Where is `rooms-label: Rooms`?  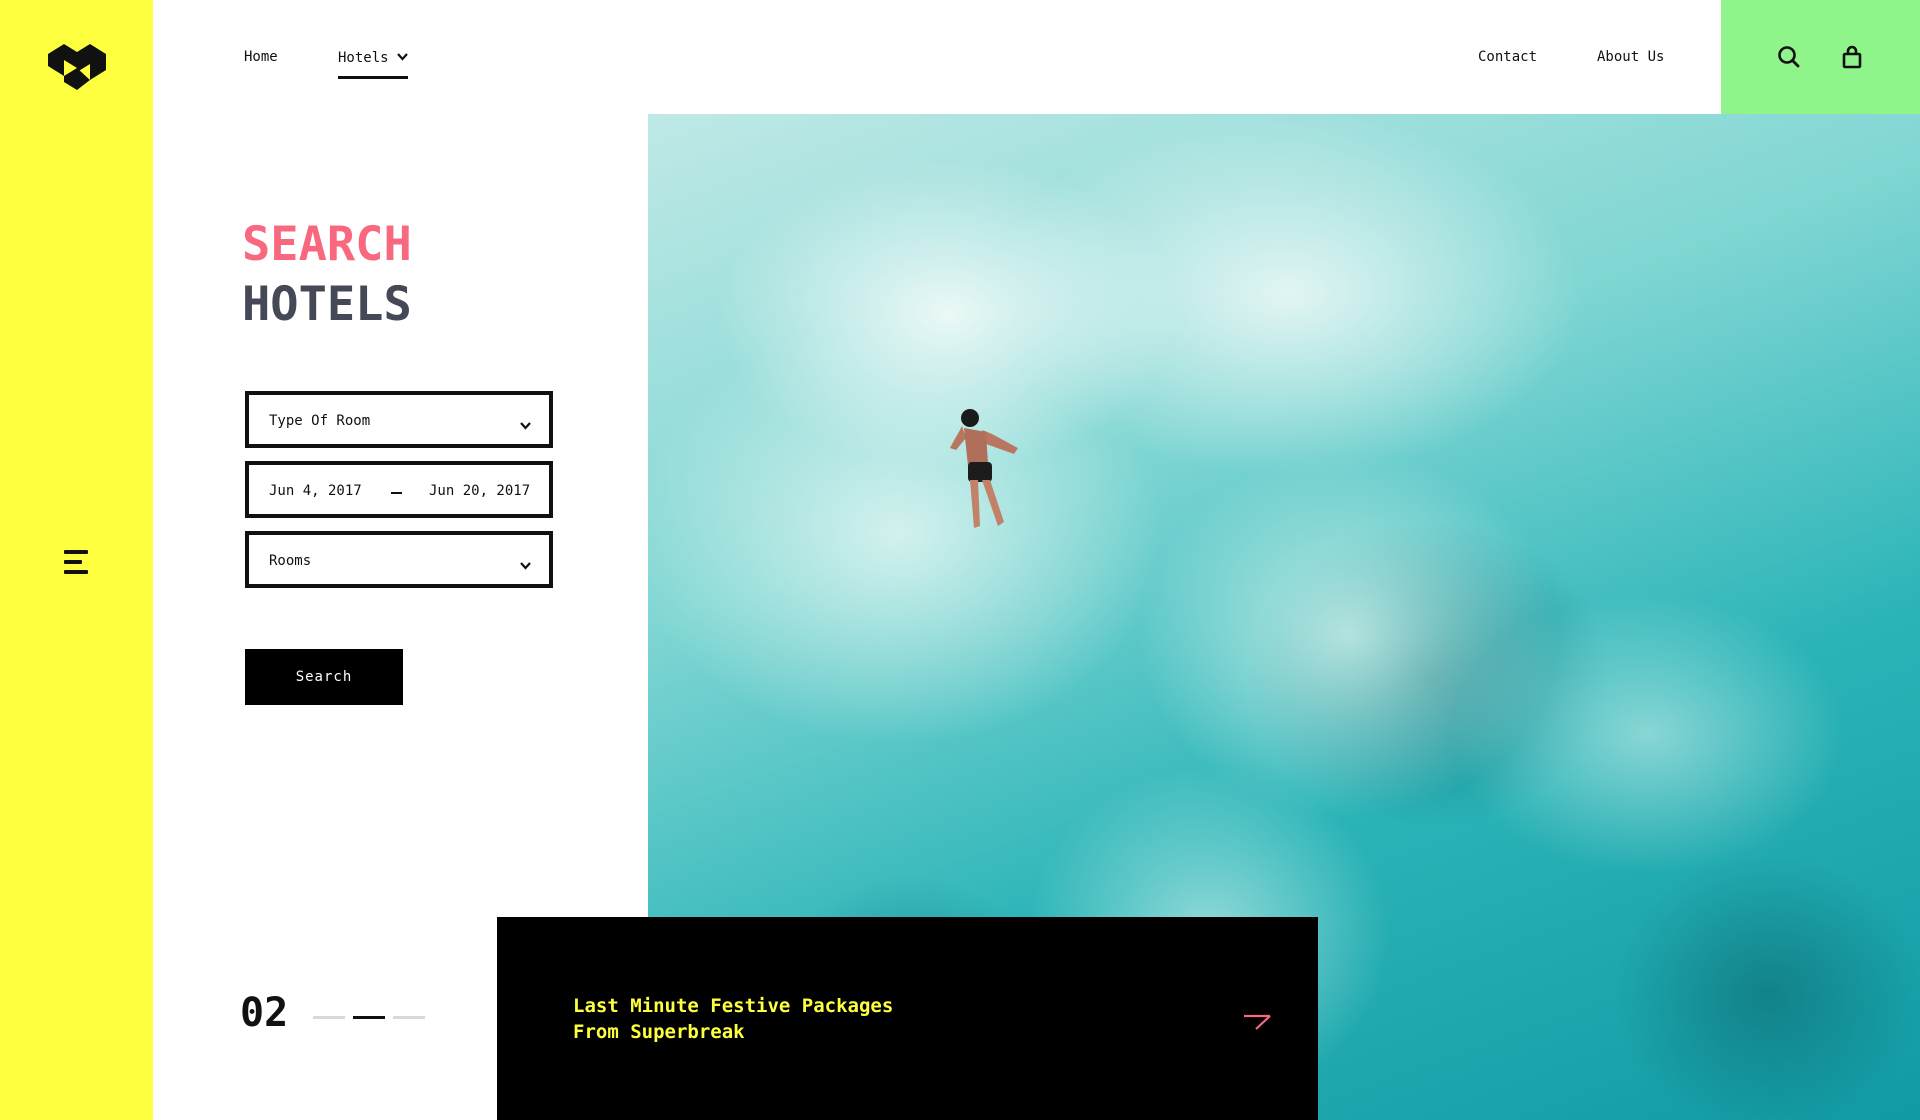 rooms-label: Rooms is located at coordinates (290, 561).